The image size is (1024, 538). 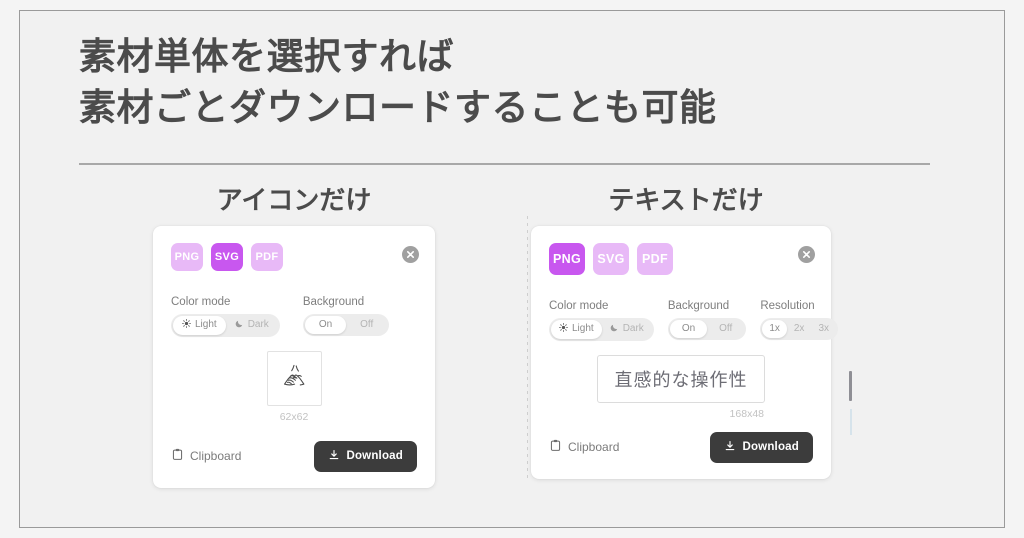 What do you see at coordinates (746, 413) in the screenshot?
I see `preview-dimensions: 168x48` at bounding box center [746, 413].